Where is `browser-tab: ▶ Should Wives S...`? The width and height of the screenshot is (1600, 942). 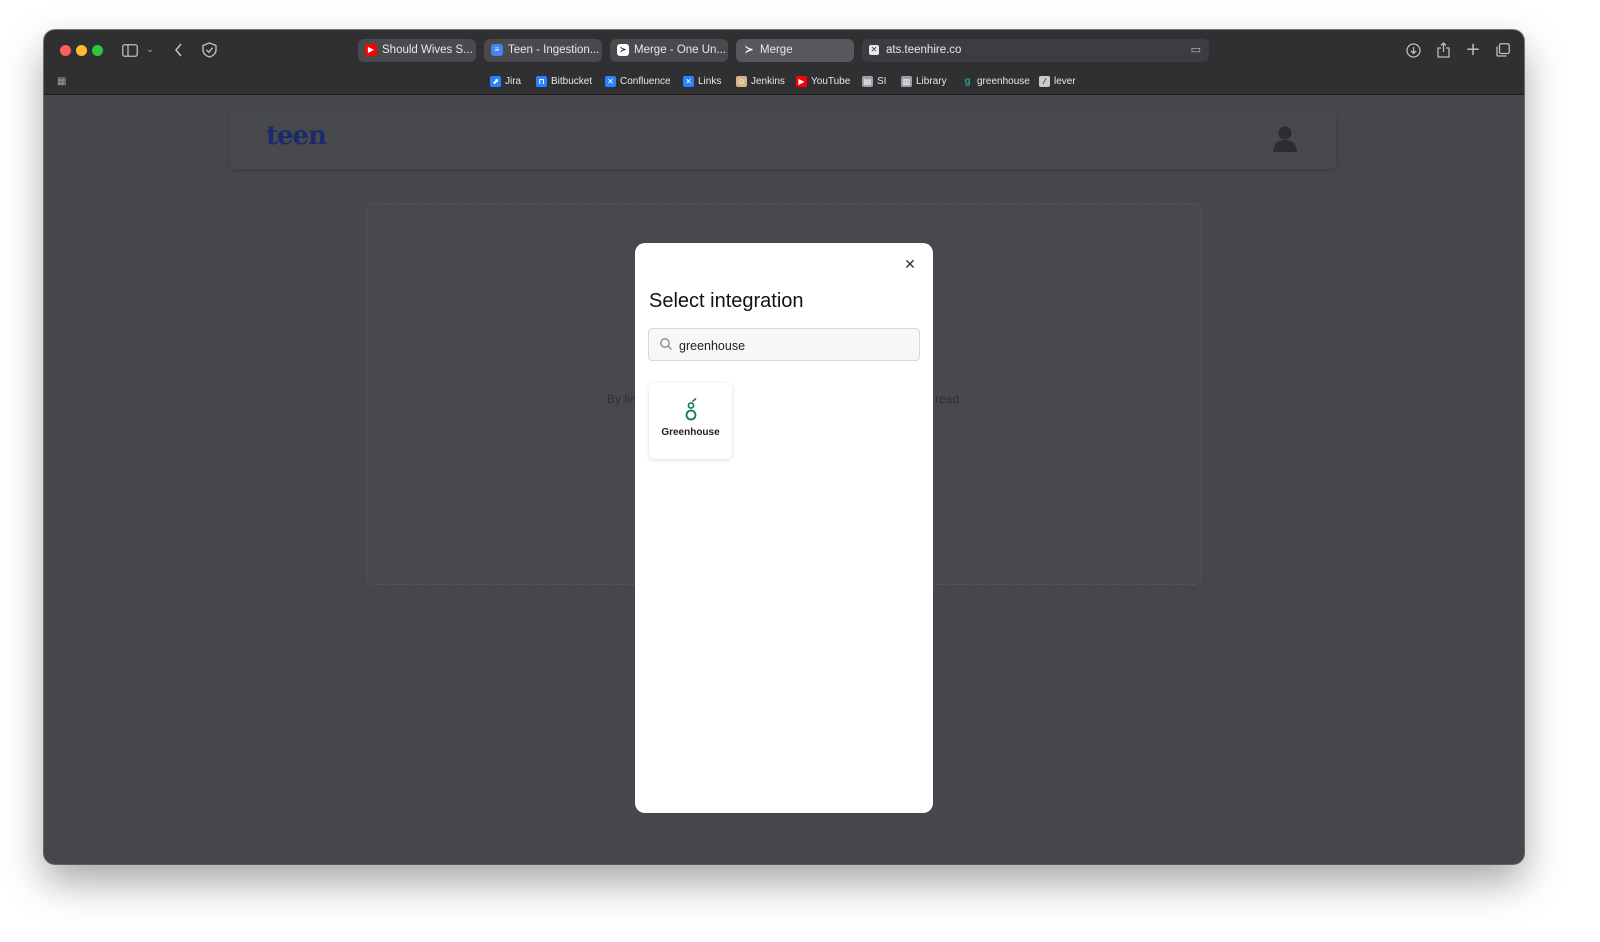 browser-tab: ▶ Should Wives S... is located at coordinates (417, 50).